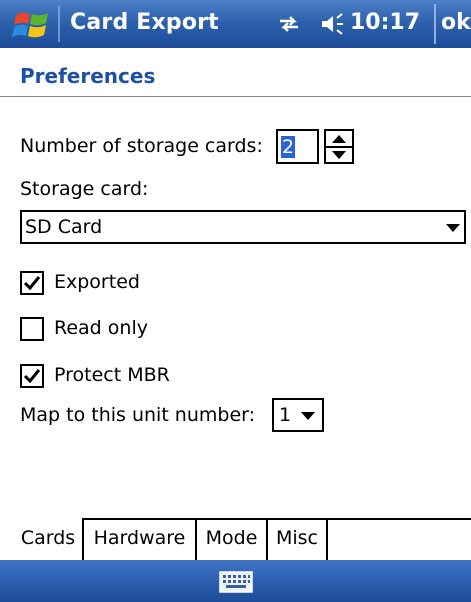  Describe the element at coordinates (297, 146) in the screenshot. I see `num-cards-input: 2` at that location.